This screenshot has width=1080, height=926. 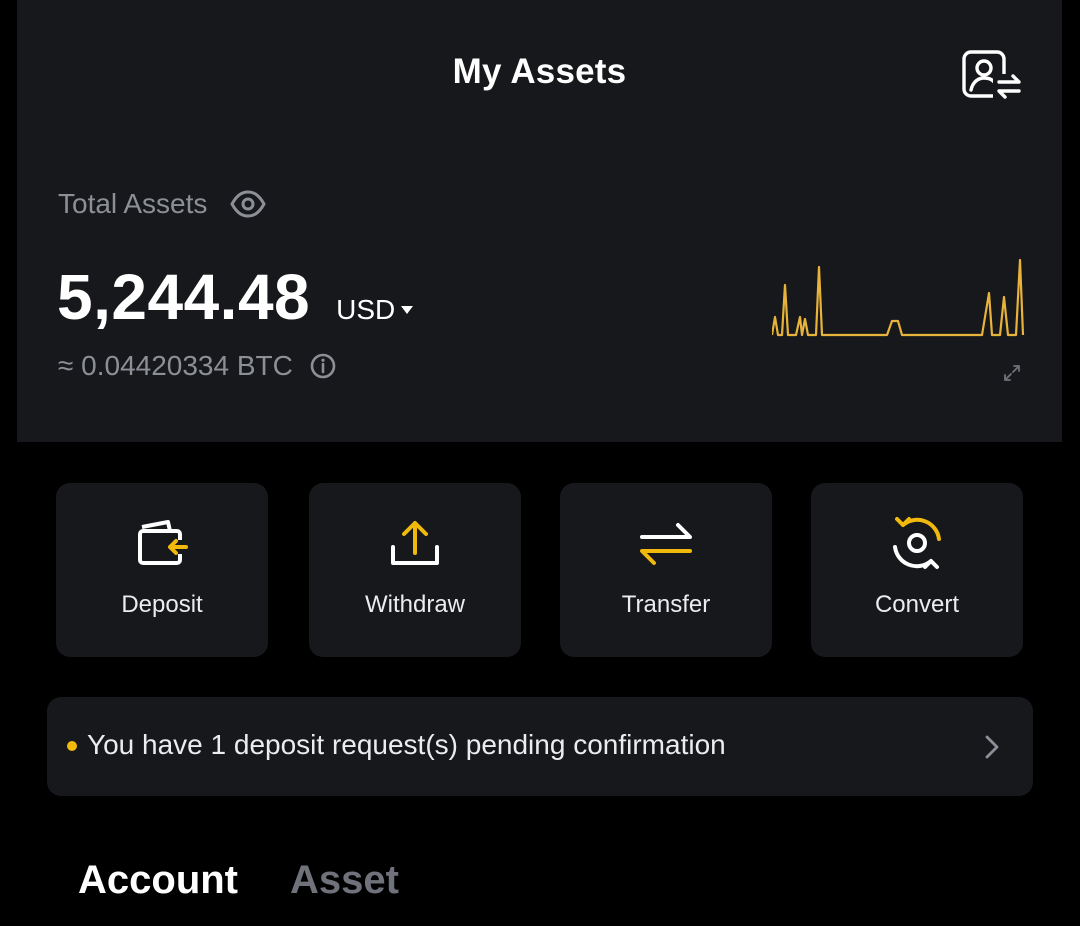 I want to click on convert-icon, so click(x=917, y=543).